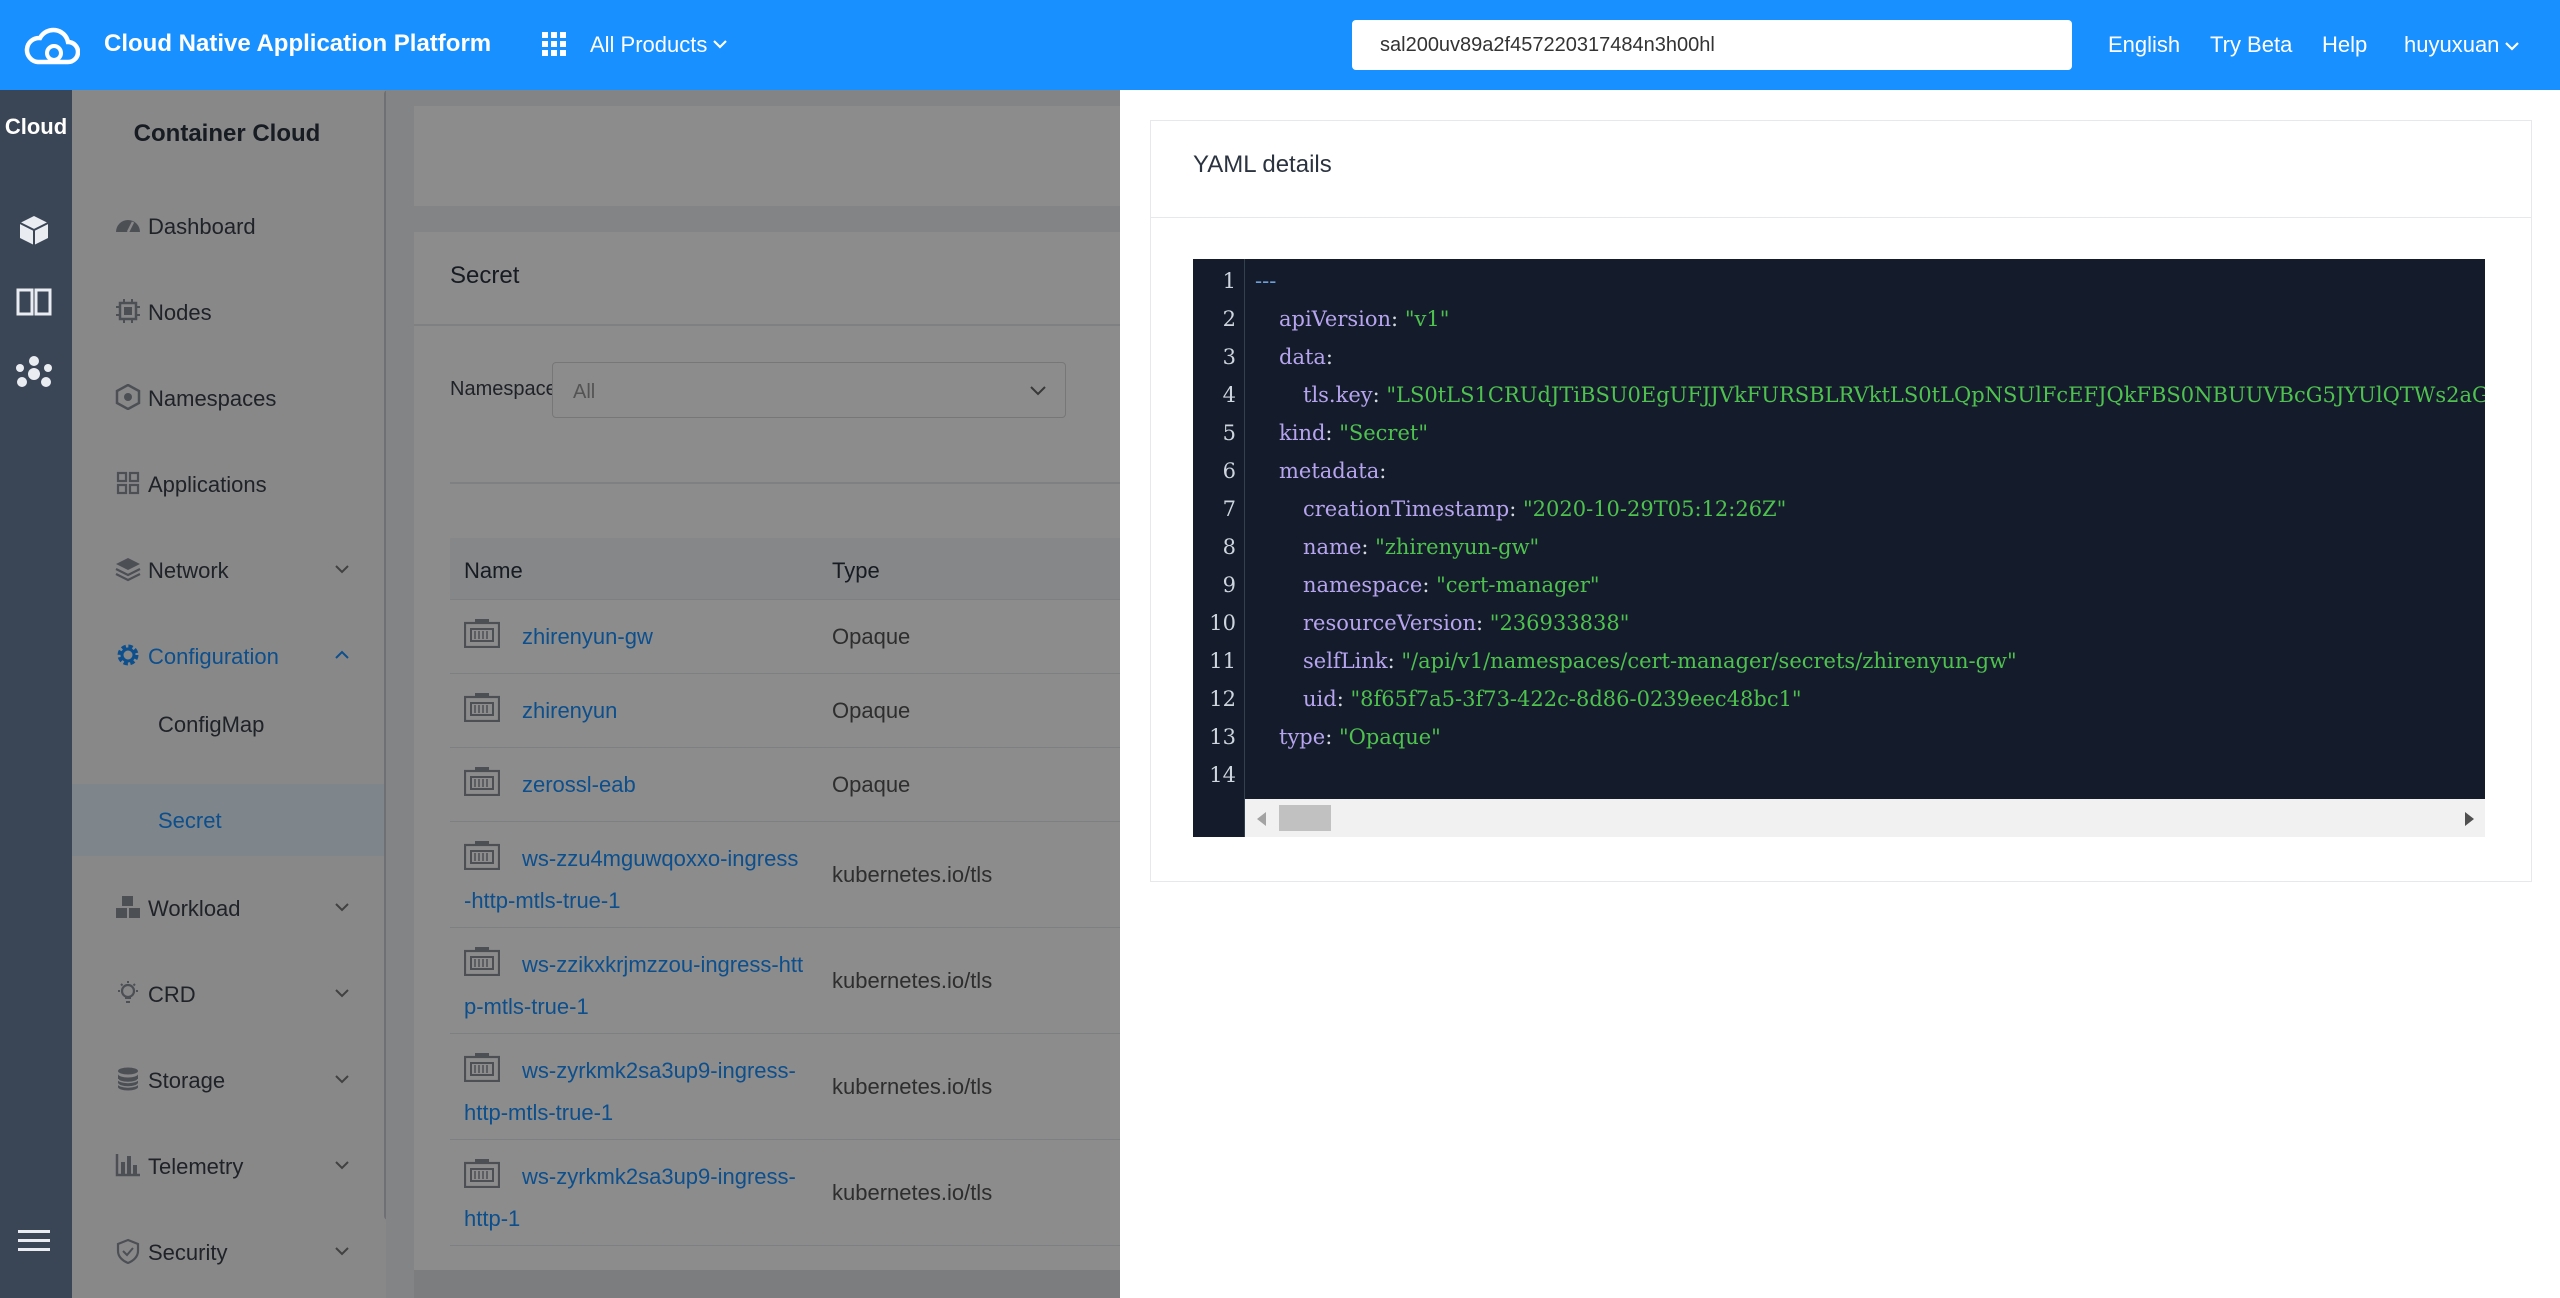 The image size is (2560, 1298). Describe the element at coordinates (2344, 45) in the screenshot. I see `help-link: Help` at that location.